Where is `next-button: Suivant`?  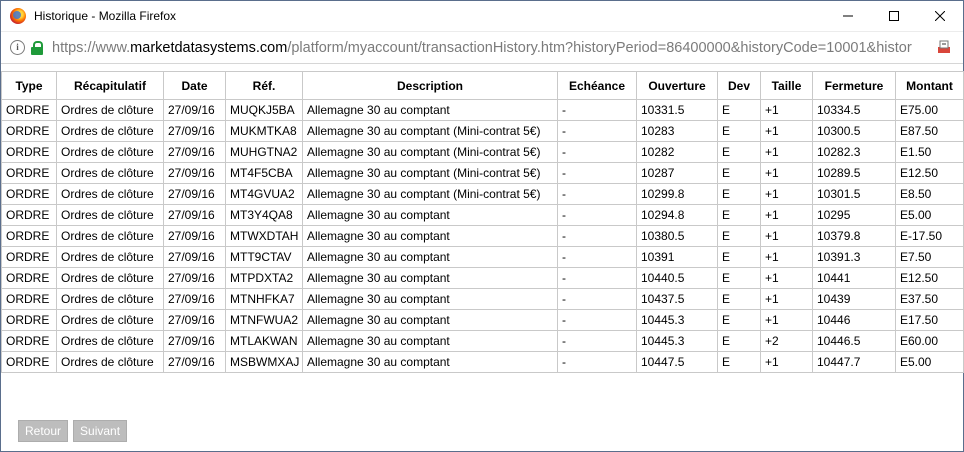 next-button: Suivant is located at coordinates (100, 431).